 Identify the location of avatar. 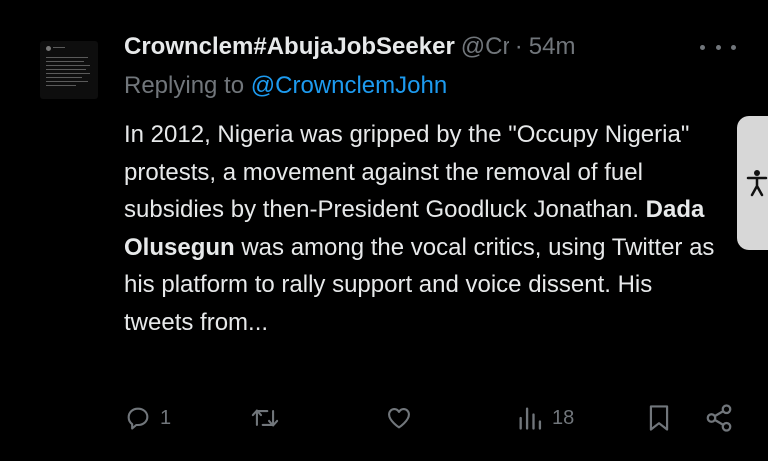
(69, 70).